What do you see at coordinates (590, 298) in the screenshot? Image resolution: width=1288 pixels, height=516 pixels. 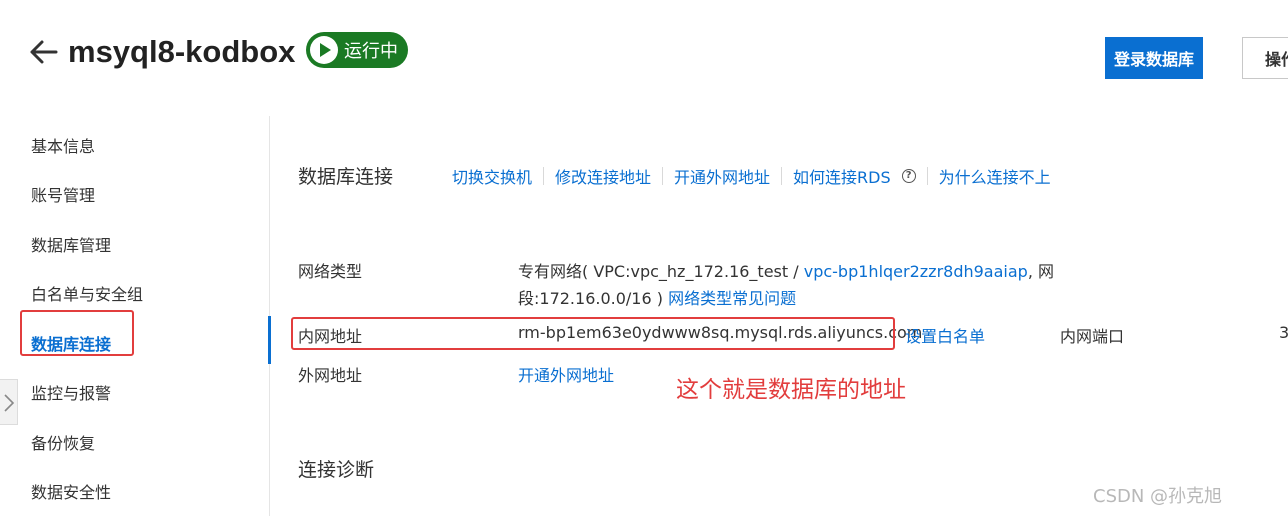 I see `network-segment: 段:172.16.0.0/16 )` at bounding box center [590, 298].